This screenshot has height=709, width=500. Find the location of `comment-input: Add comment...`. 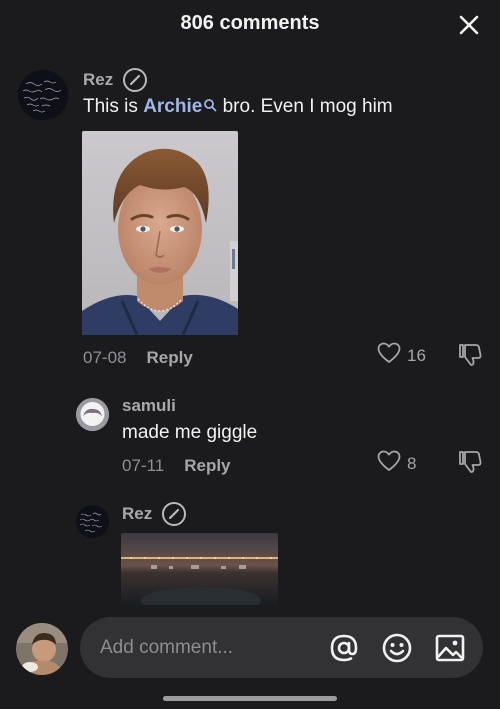

comment-input: Add comment... is located at coordinates (281, 647).